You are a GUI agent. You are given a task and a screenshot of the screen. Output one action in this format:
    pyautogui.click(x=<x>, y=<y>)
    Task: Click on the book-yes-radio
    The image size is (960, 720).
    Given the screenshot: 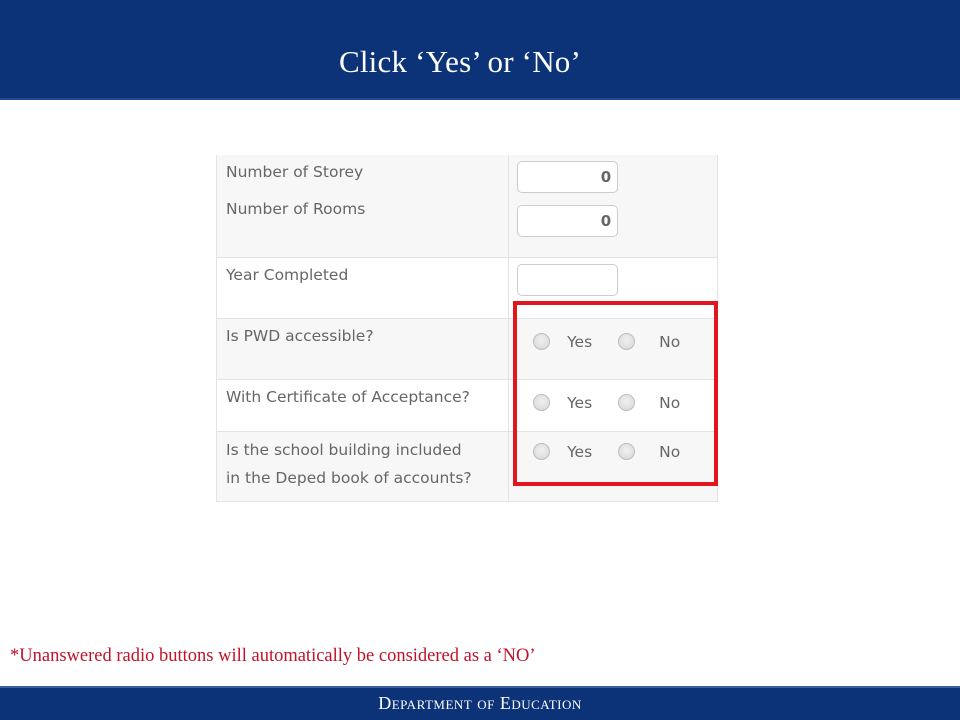 What is the action you would take?
    pyautogui.click(x=542, y=451)
    